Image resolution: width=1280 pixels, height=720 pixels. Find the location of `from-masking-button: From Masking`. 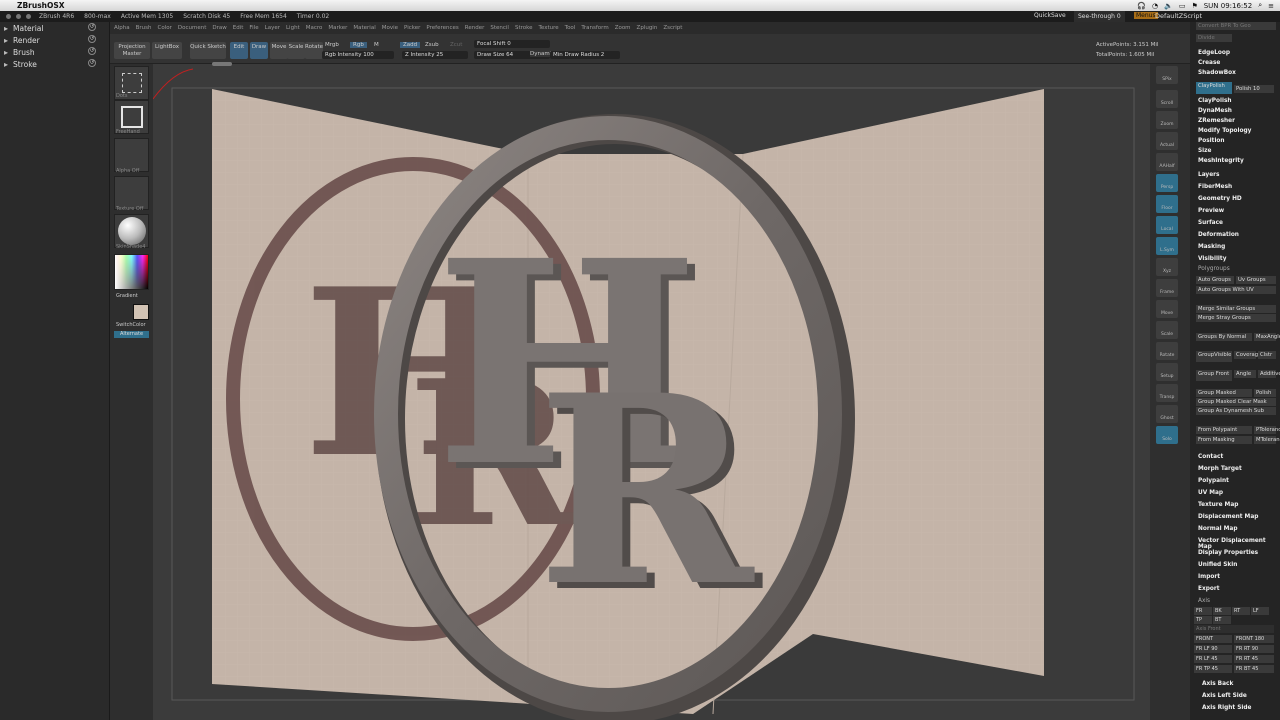

from-masking-button: From Masking is located at coordinates (1224, 440).